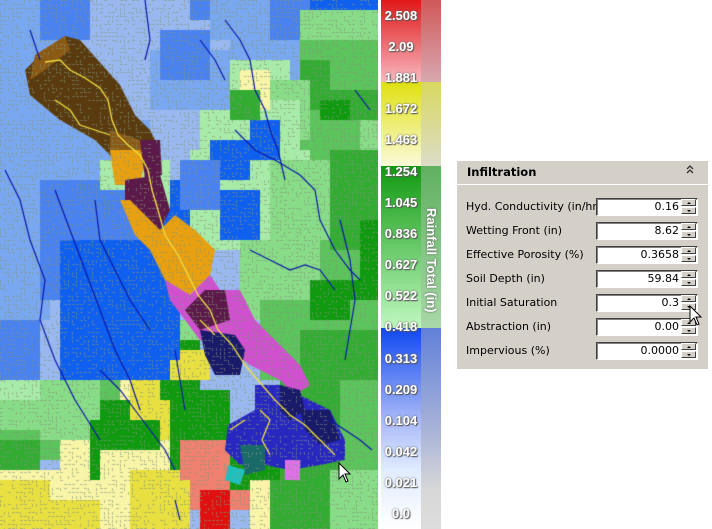  Describe the element at coordinates (401, 389) in the screenshot. I see `legend-tick-label: 0.209` at that location.